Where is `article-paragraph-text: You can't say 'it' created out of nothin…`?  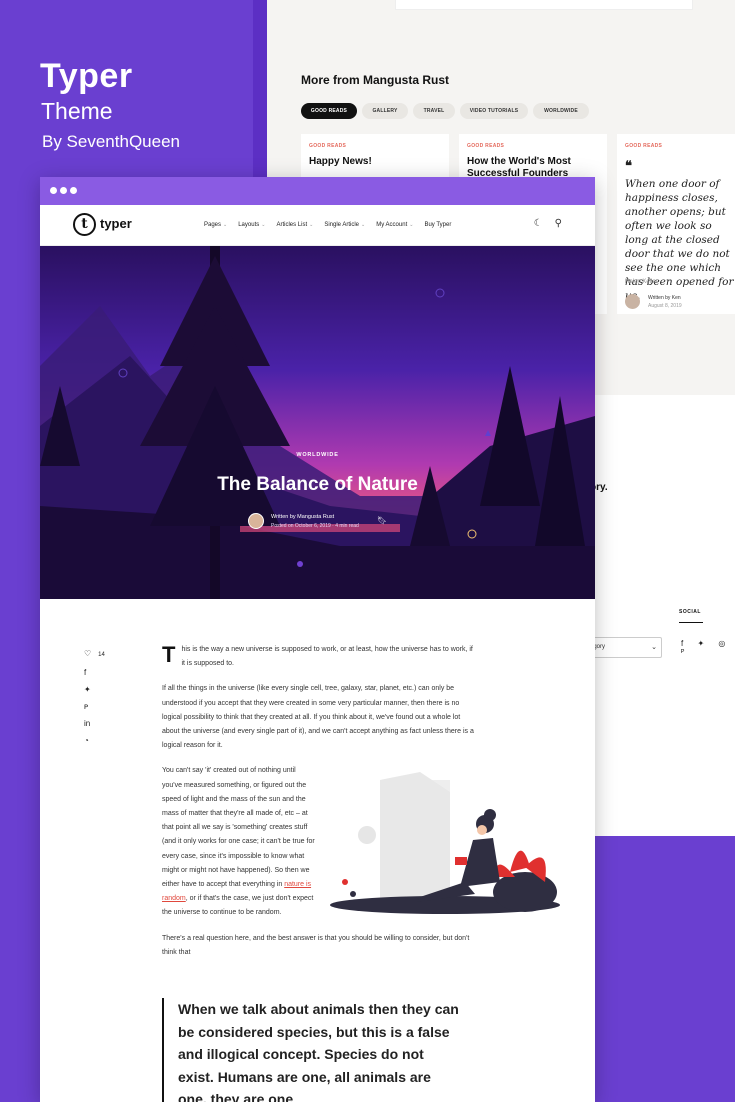
article-paragraph-text: You can't say 'it' created out of nothin… is located at coordinates (238, 828).